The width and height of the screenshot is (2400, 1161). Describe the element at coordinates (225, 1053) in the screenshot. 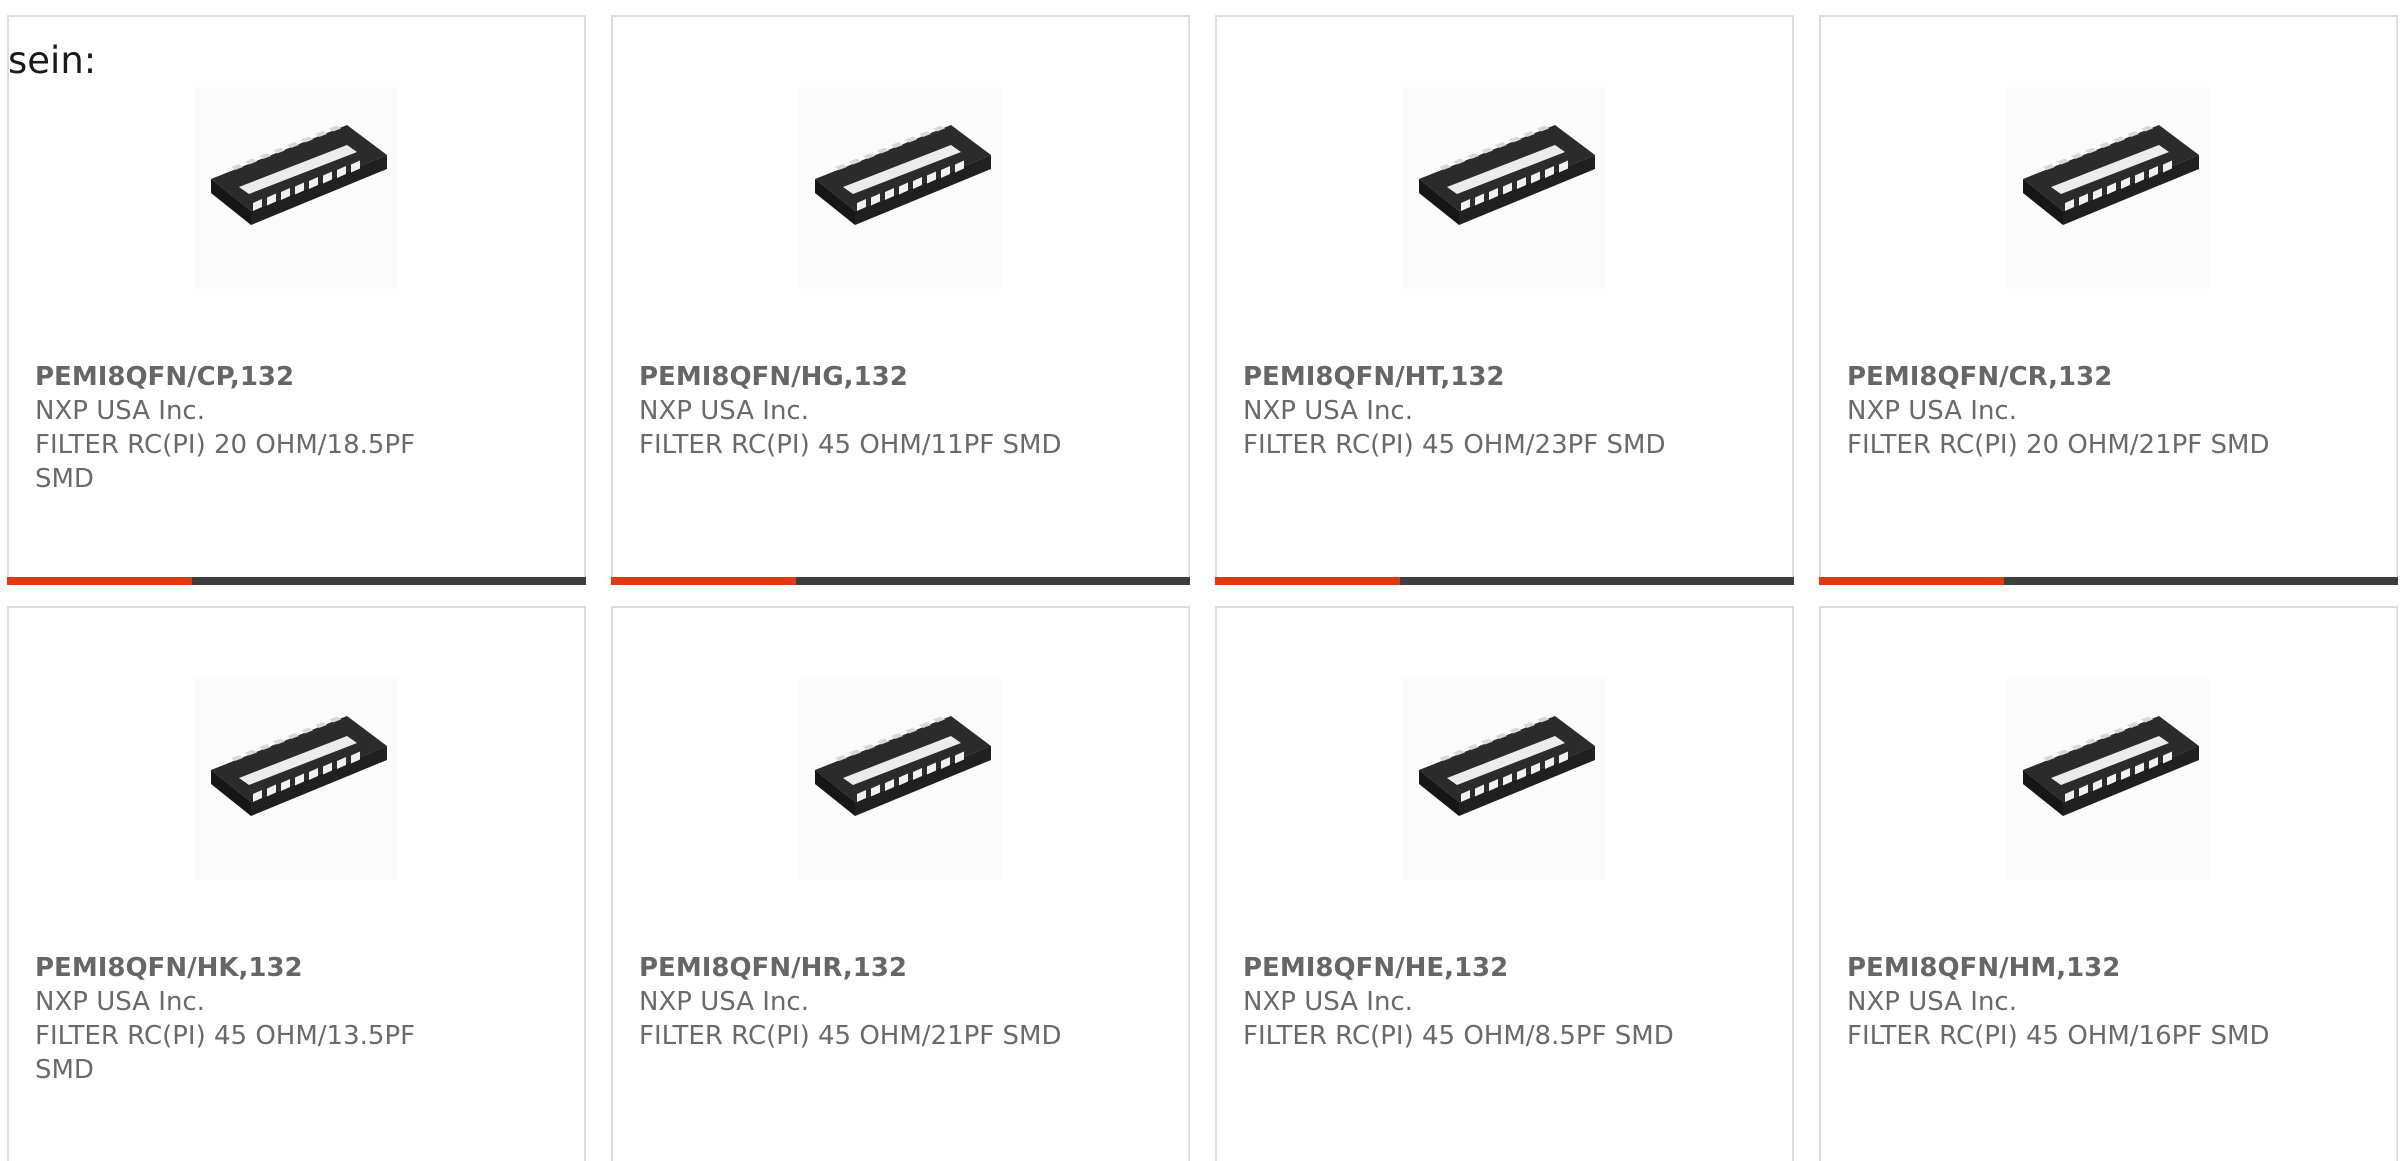

I see `product-description: FILTER RC(PI) 45 OHM/13.5PF SMD` at that location.